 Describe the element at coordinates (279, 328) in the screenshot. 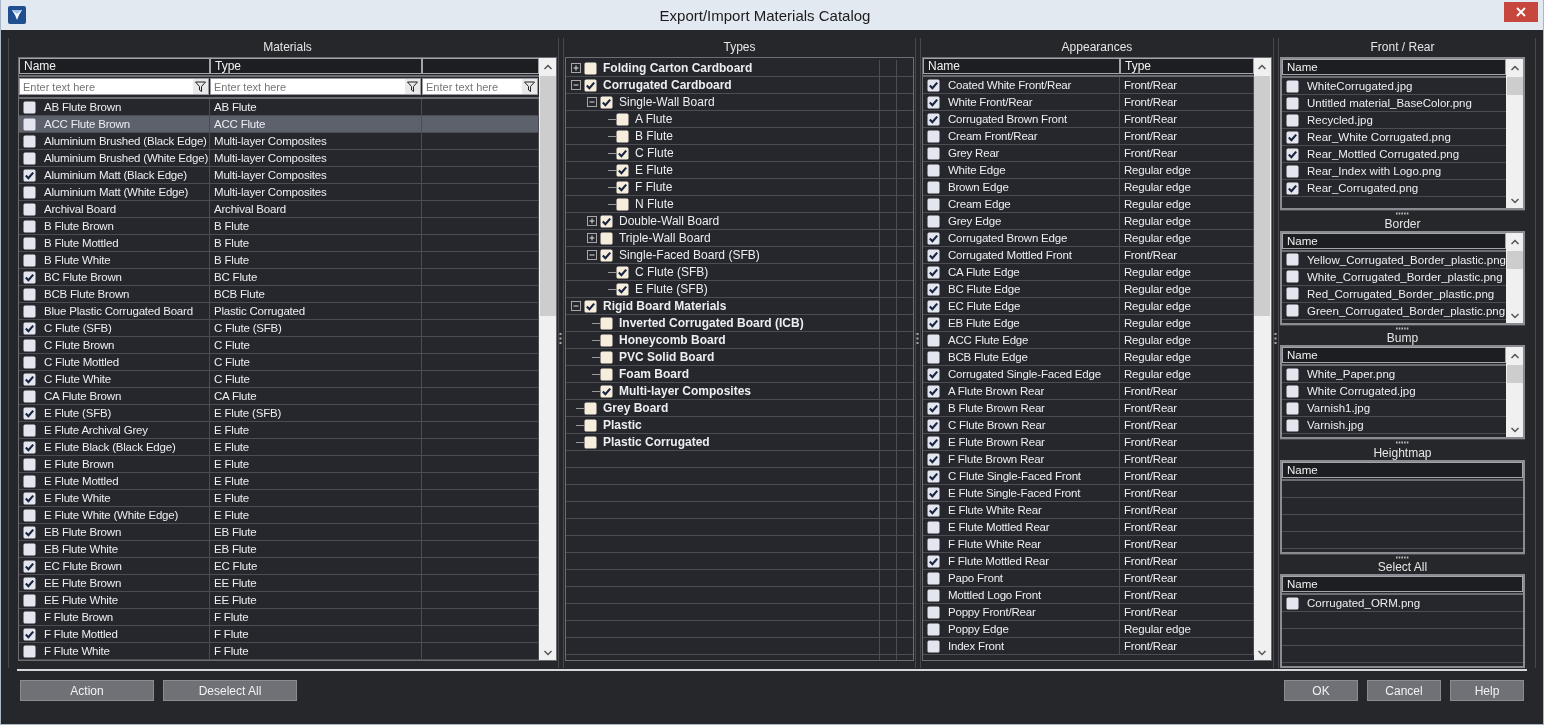

I see `table-row: C Flute (SFB) C Flute (SFB)` at that location.